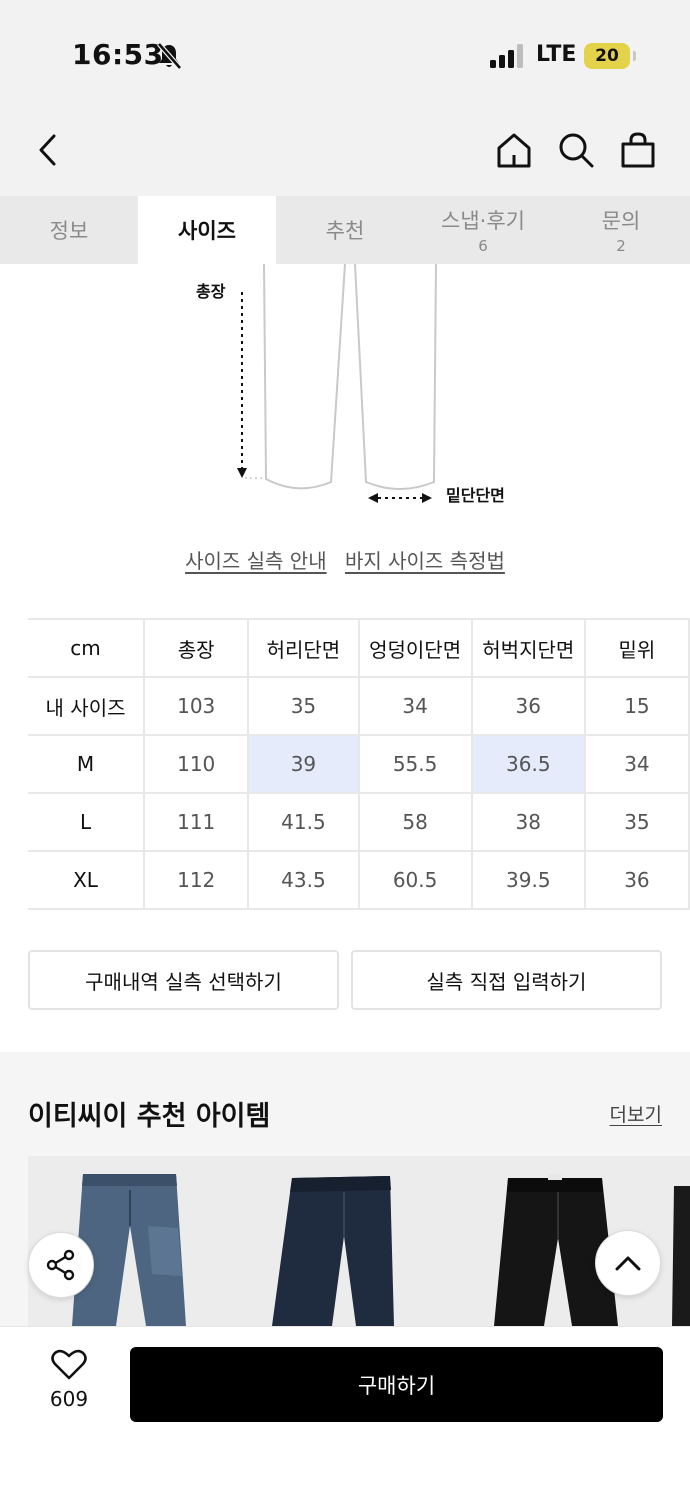  I want to click on tab-count: 6, so click(483, 246).